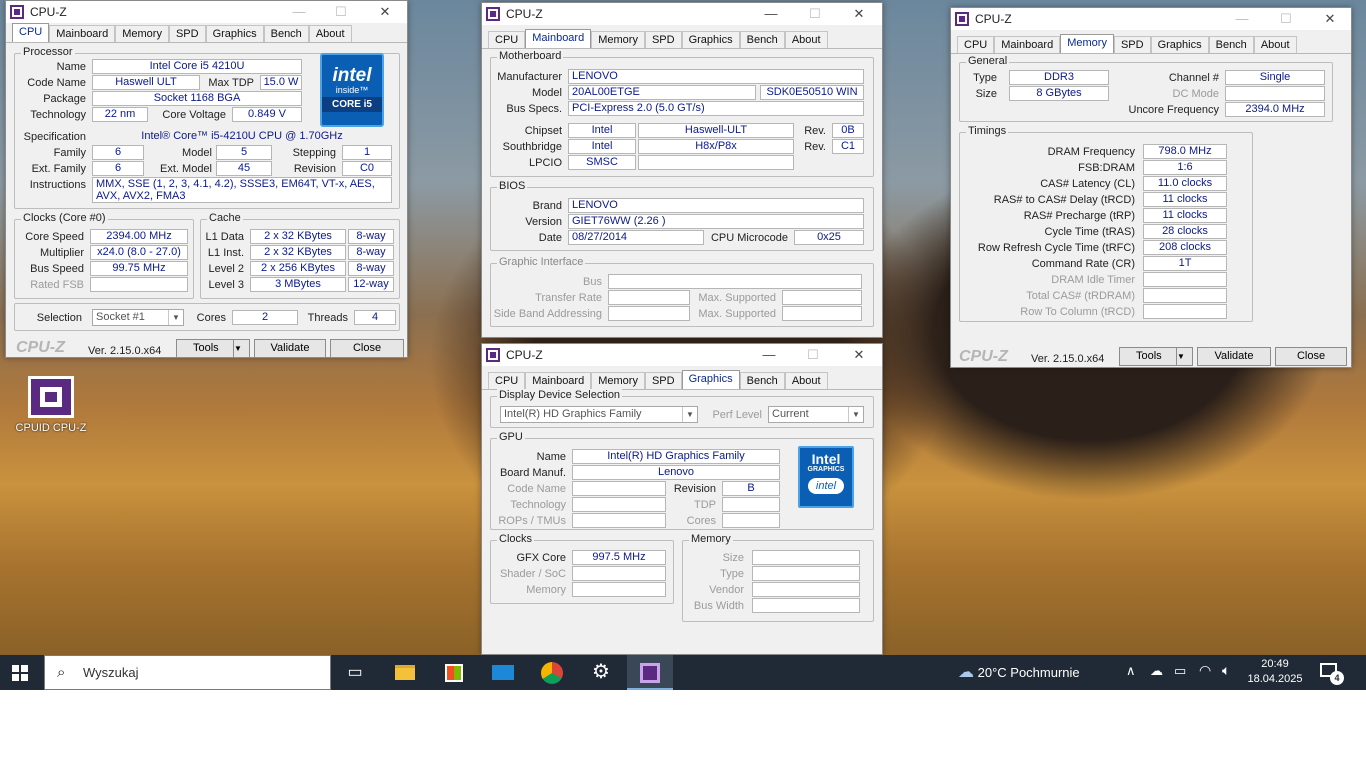  Describe the element at coordinates (1180, 671) in the screenshot. I see `battery-icon: ▭` at that location.